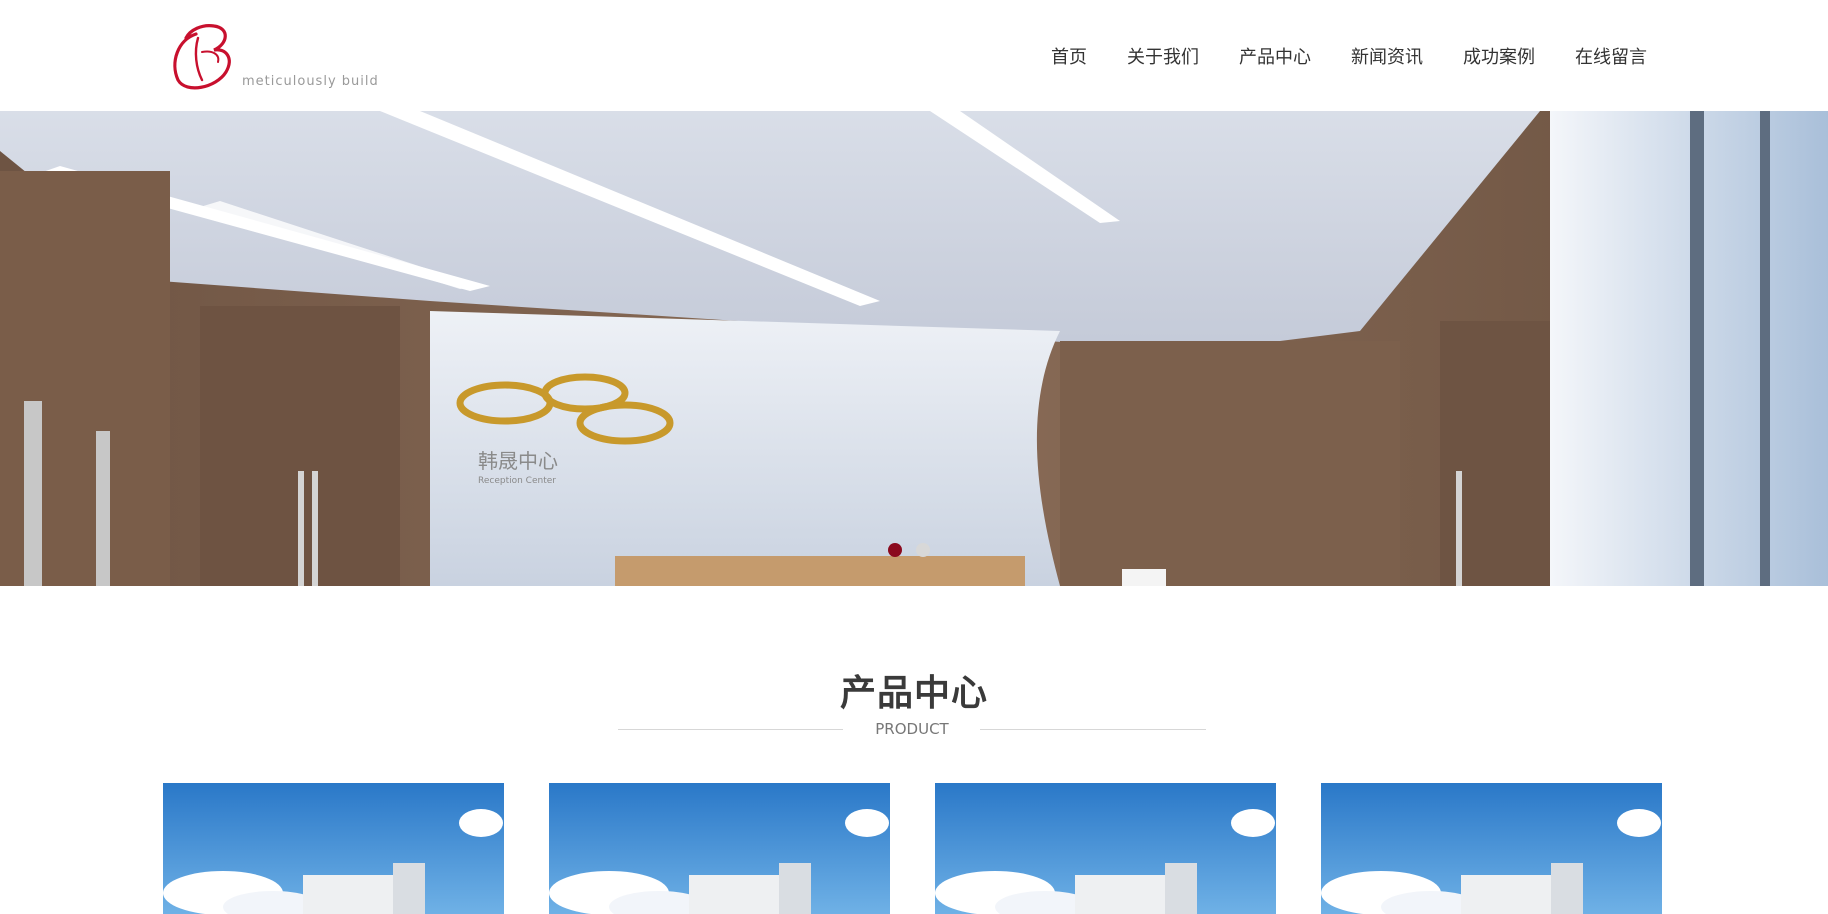 Image resolution: width=1828 pixels, height=914 pixels. Describe the element at coordinates (913, 693) in the screenshot. I see `section-title: 产品中心` at that location.